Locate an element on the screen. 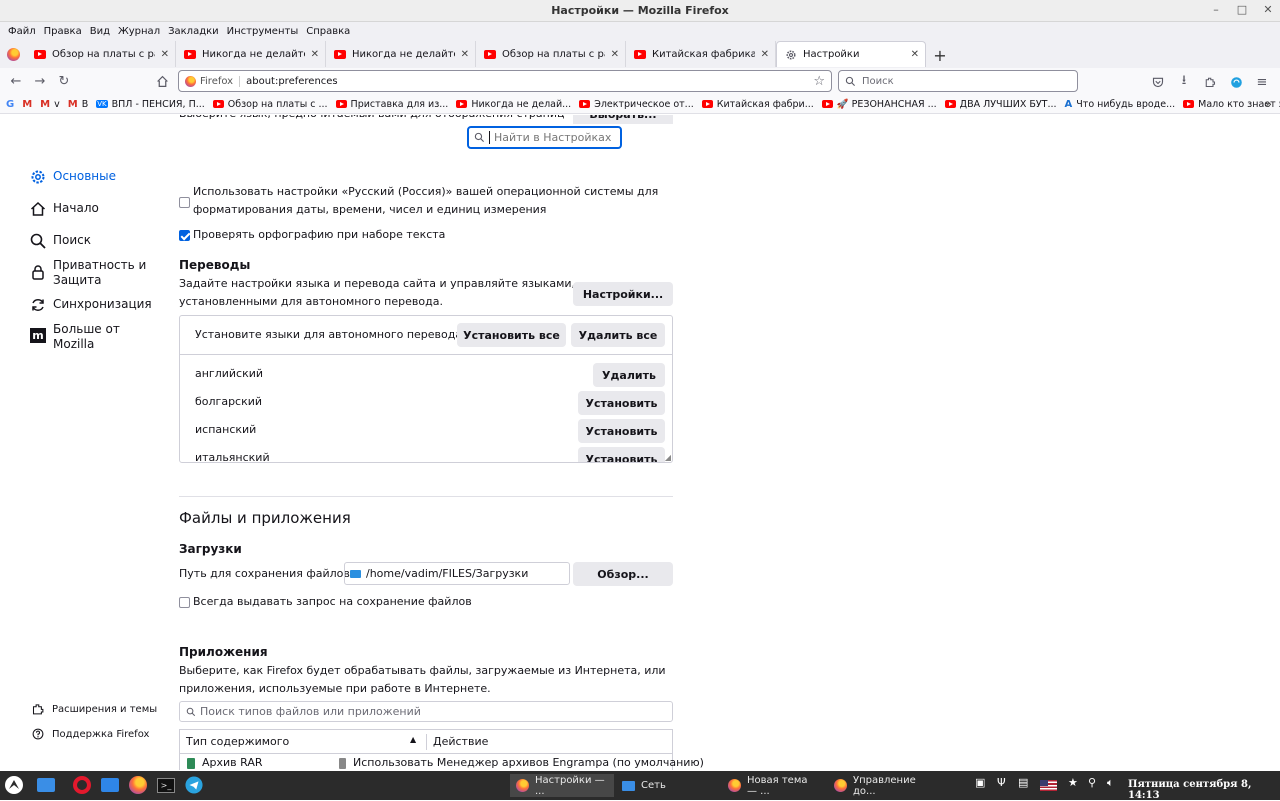  sidebar-item-general: Основные is located at coordinates (73, 177).